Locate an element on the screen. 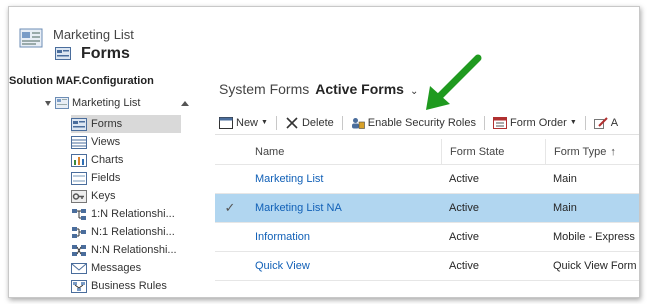  messages-icon is located at coordinates (79, 268).